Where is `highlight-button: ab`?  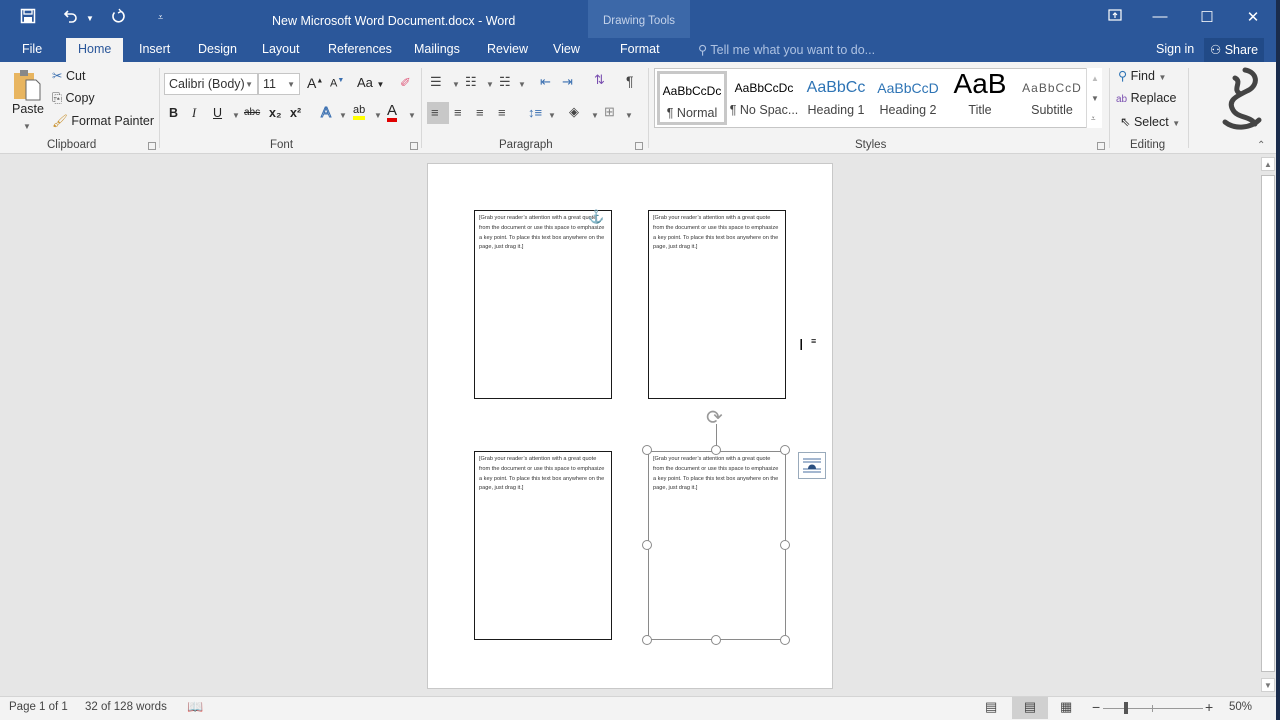
highlight-button: ab is located at coordinates (359, 112).